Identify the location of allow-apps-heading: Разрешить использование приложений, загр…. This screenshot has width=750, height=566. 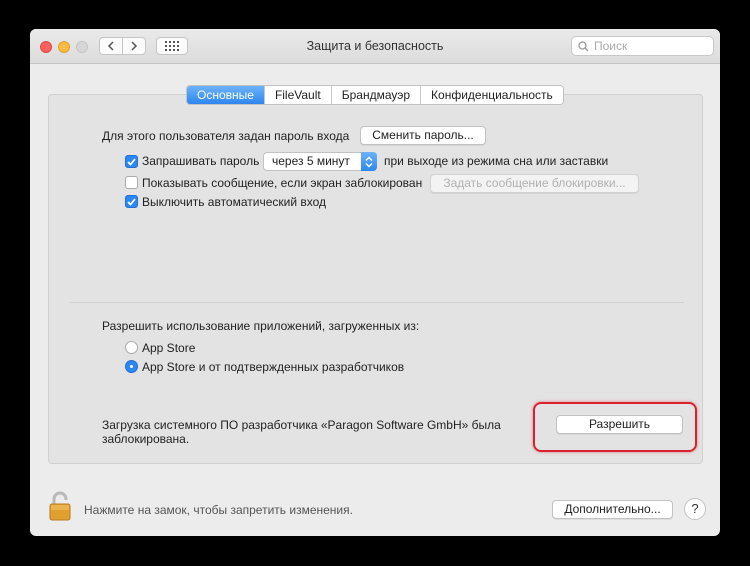
(261, 326).